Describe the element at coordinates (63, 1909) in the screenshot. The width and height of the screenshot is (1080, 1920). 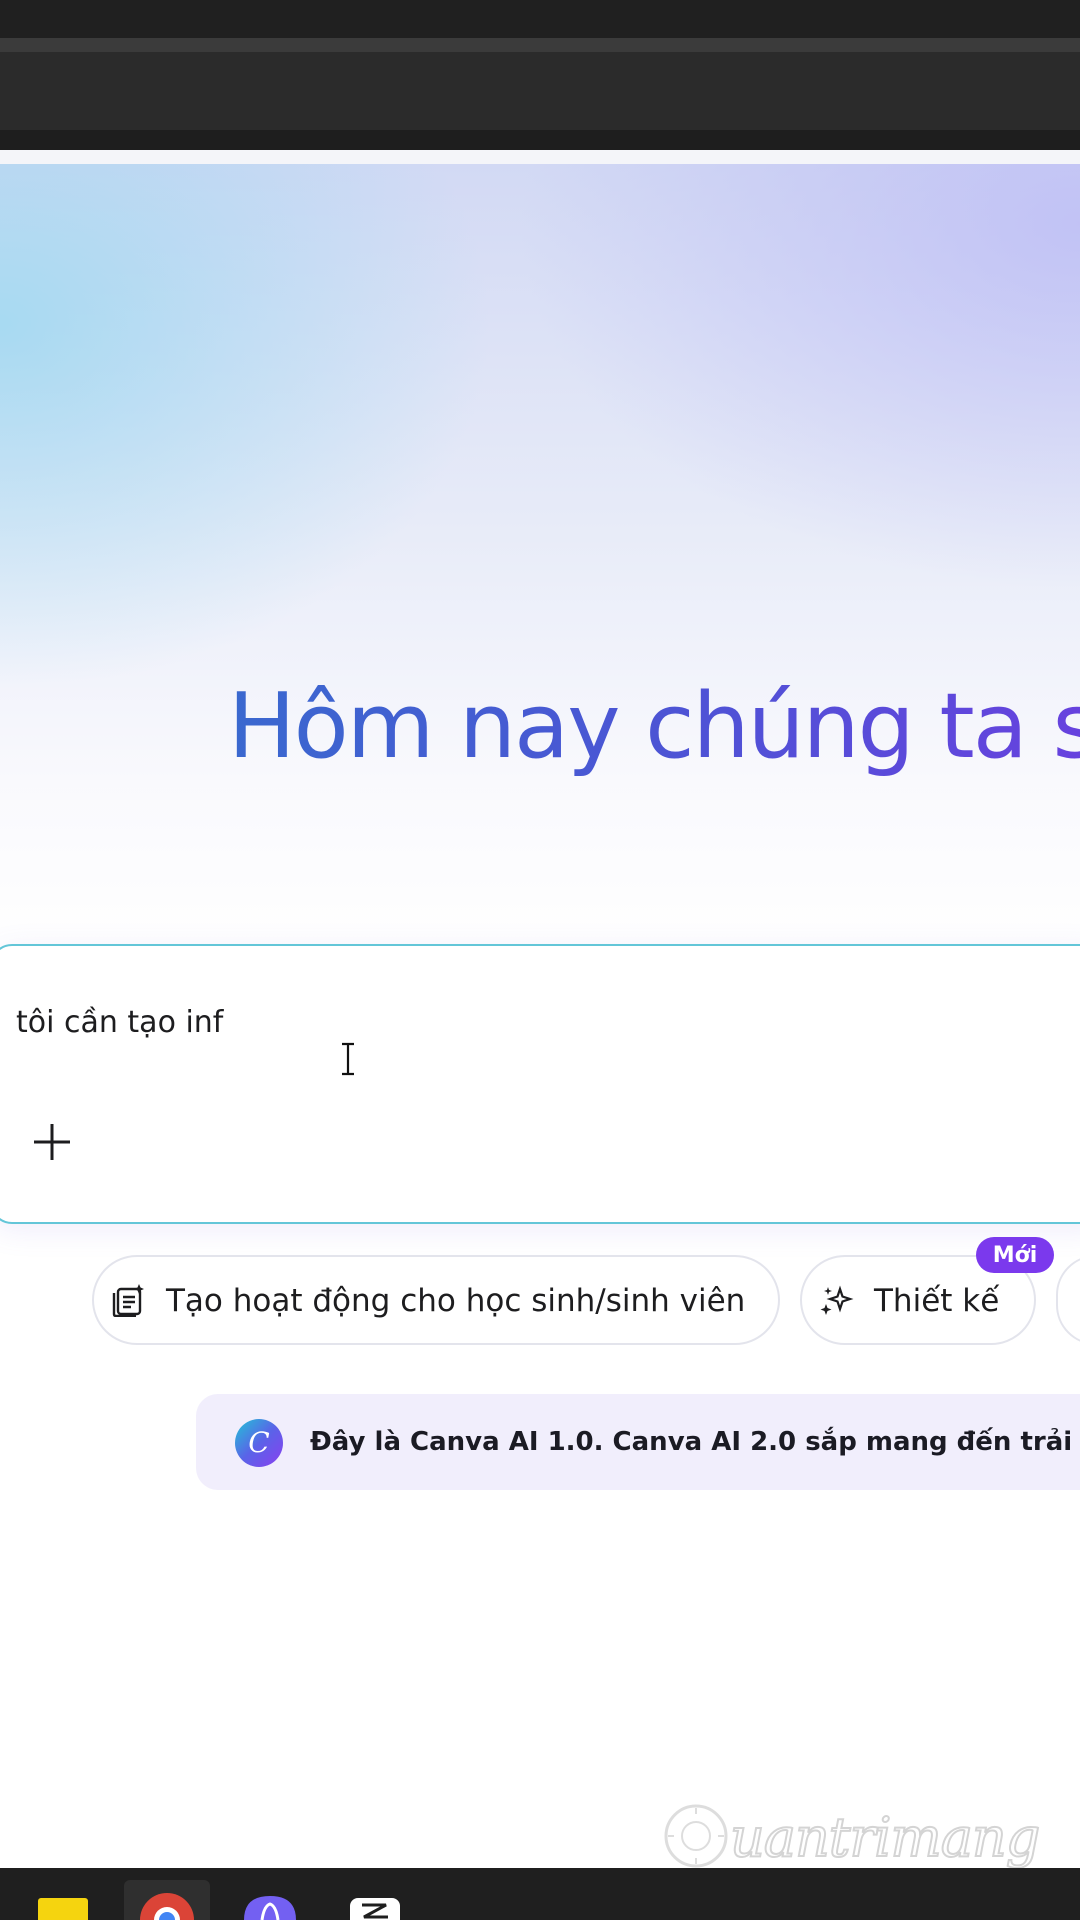
I see `file-explorer-icon` at that location.